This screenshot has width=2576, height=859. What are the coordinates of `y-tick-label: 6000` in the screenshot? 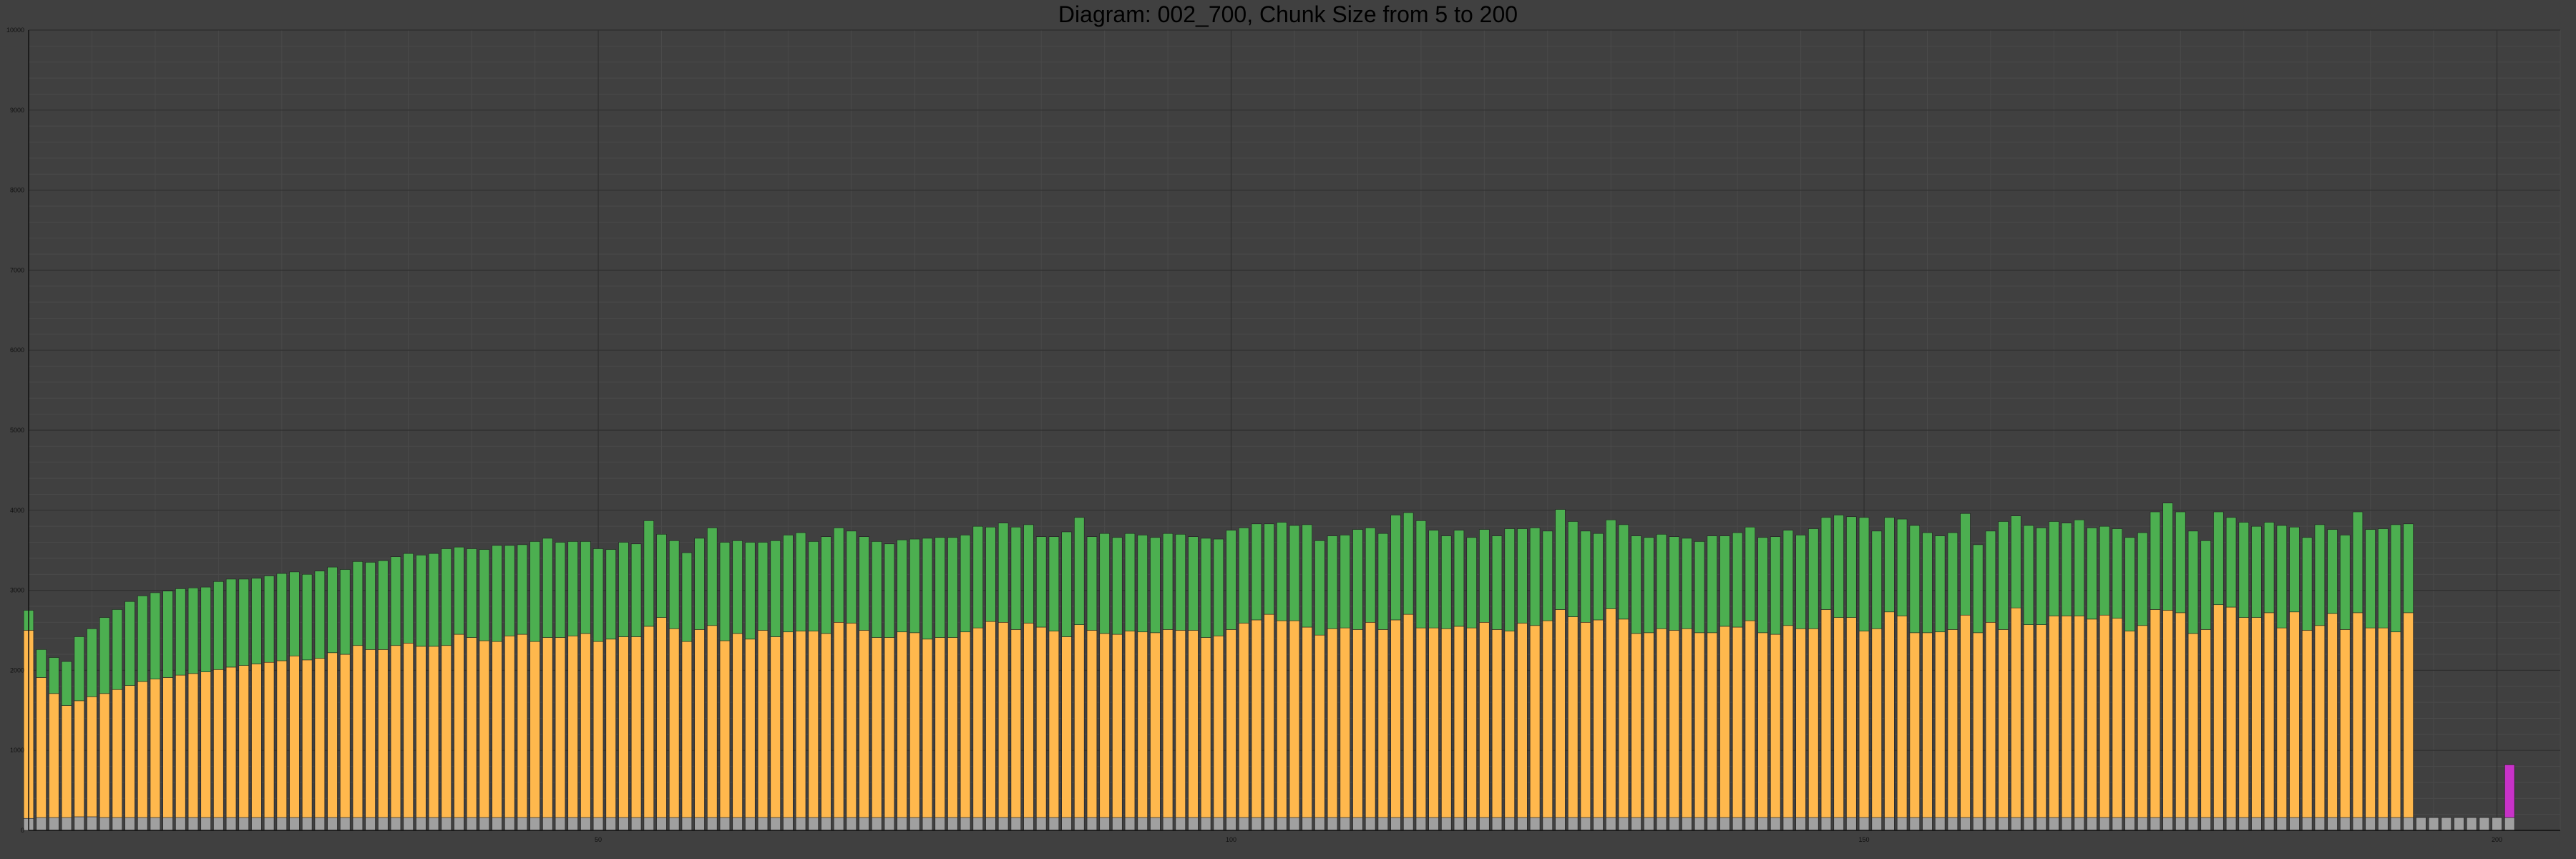 It's located at (17, 350).